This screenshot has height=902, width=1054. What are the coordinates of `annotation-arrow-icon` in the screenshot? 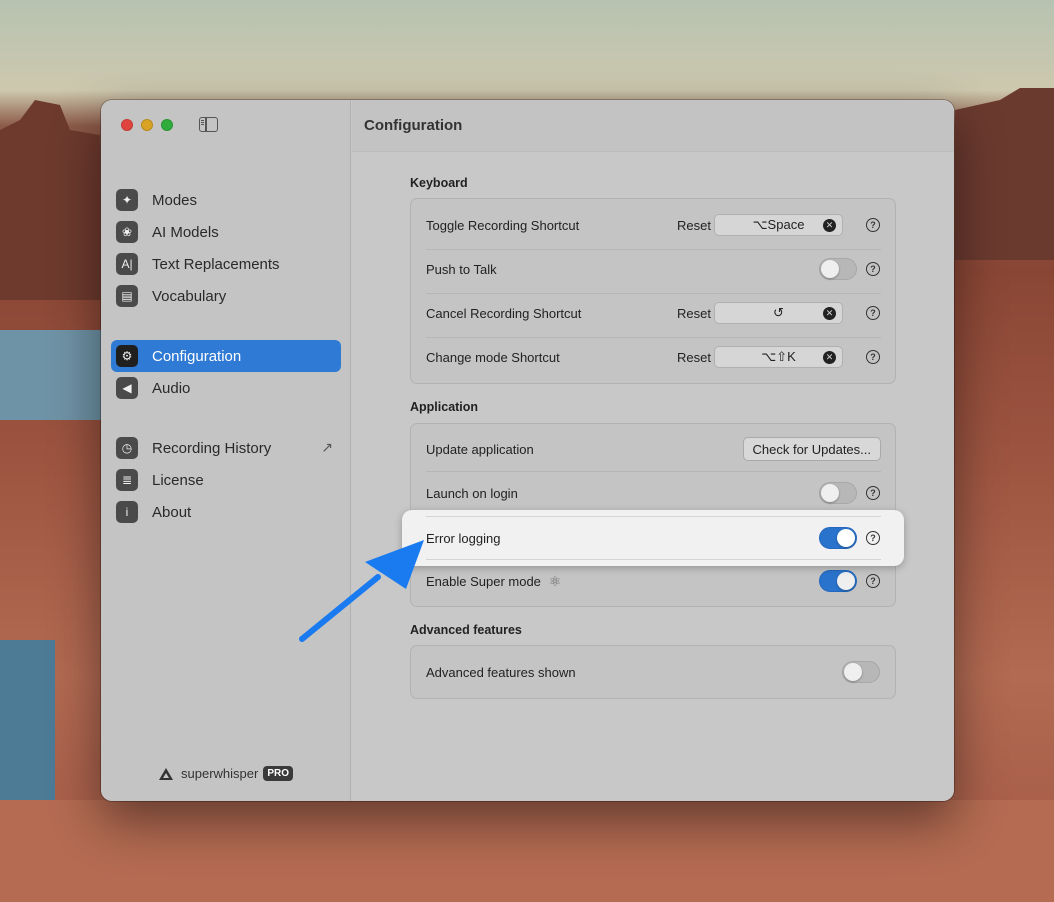 It's located at (361, 591).